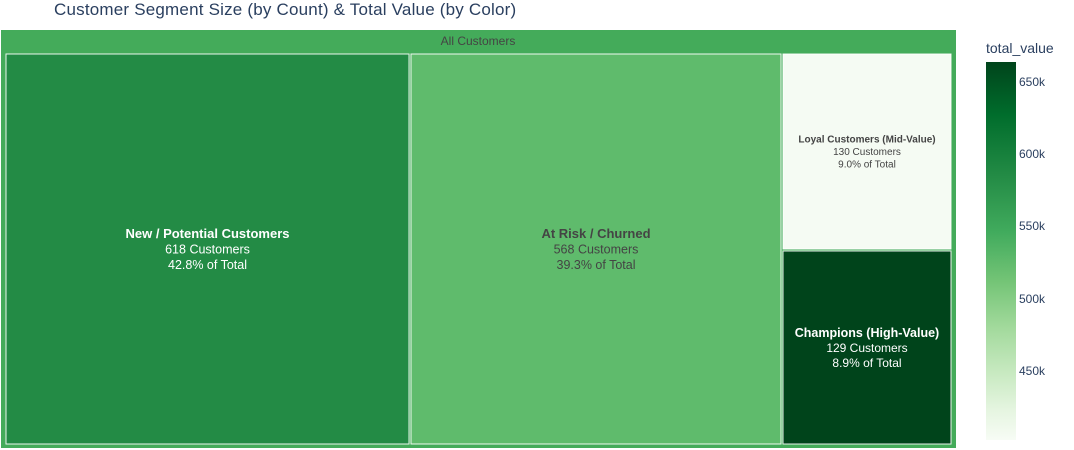 Image resolution: width=1074 pixels, height=450 pixels. I want to click on tile-label: At Risk / Churned, so click(595, 233).